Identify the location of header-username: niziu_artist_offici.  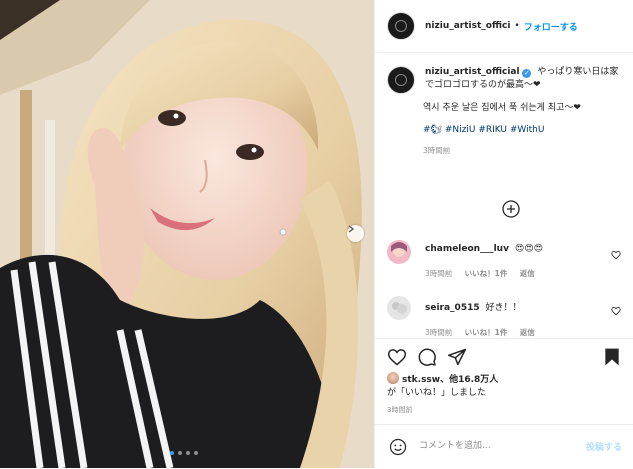
(467, 26).